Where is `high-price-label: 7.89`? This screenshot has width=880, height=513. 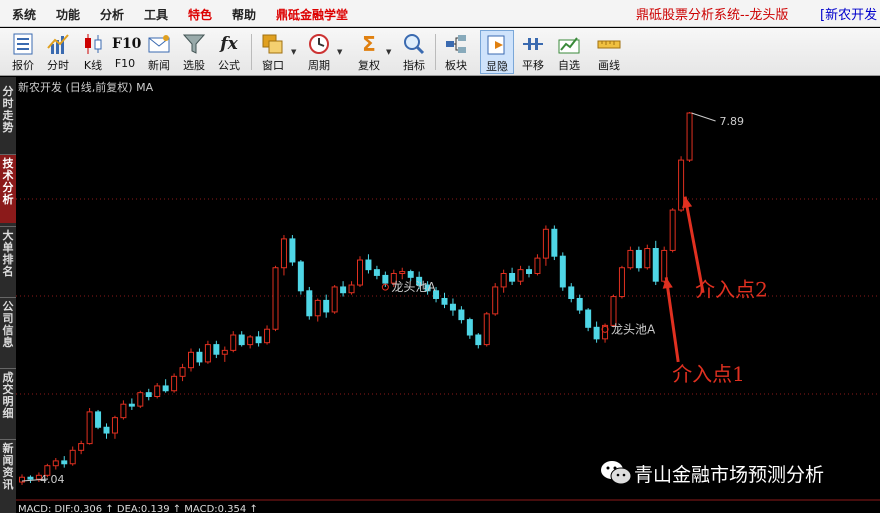 high-price-label: 7.89 is located at coordinates (732, 121).